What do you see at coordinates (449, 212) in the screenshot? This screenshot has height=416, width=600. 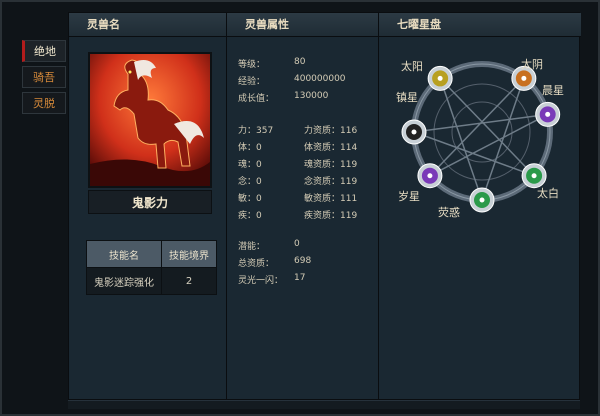 I see `star-label-yinghuo: 荧惑` at bounding box center [449, 212].